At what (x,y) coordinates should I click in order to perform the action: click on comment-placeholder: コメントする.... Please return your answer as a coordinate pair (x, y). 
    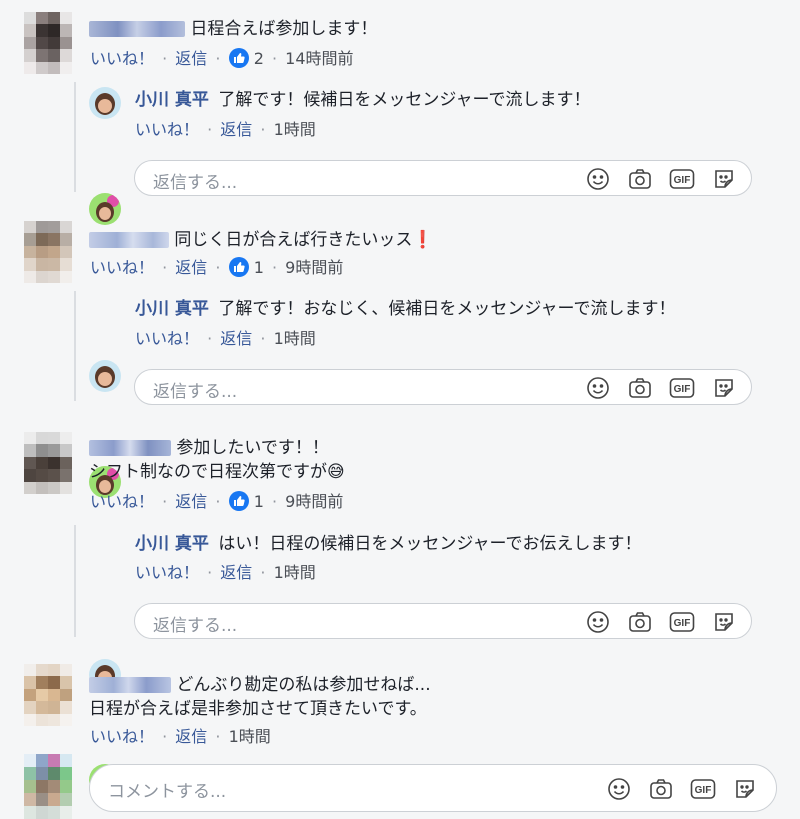
    Looking at the image, I should click on (167, 792).